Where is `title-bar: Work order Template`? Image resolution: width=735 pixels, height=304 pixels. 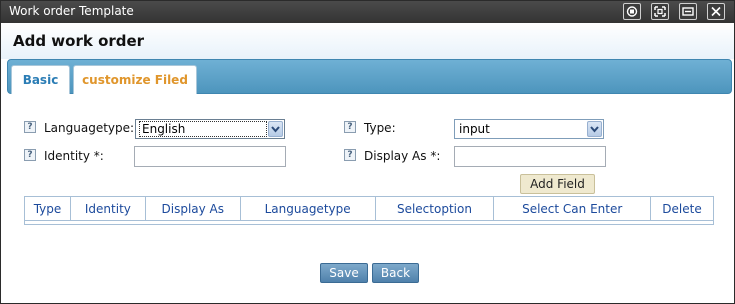
title-bar: Work order Template is located at coordinates (367, 12).